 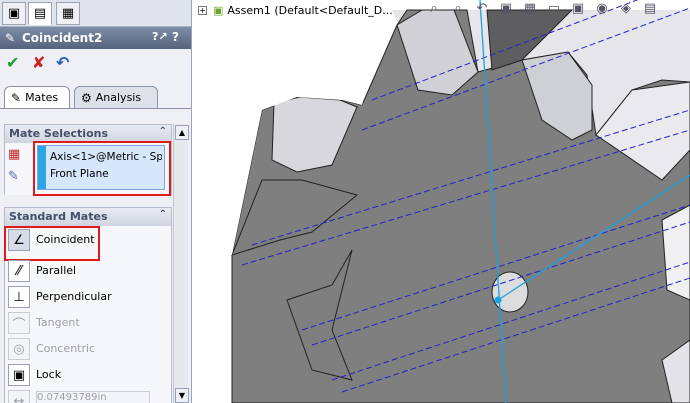 I want to click on property-manager-tab: ▤, so click(x=40, y=13).